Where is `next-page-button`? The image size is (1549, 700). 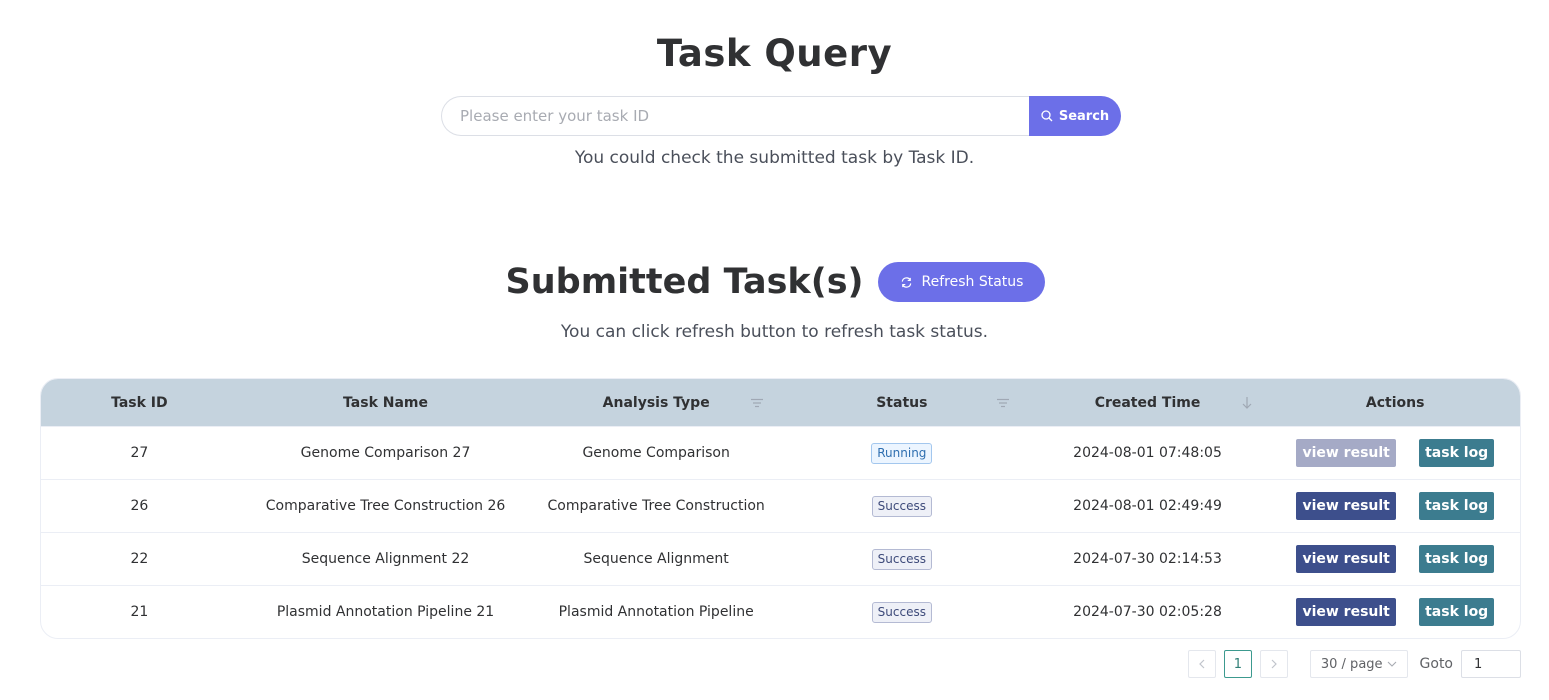 next-page-button is located at coordinates (1273, 664).